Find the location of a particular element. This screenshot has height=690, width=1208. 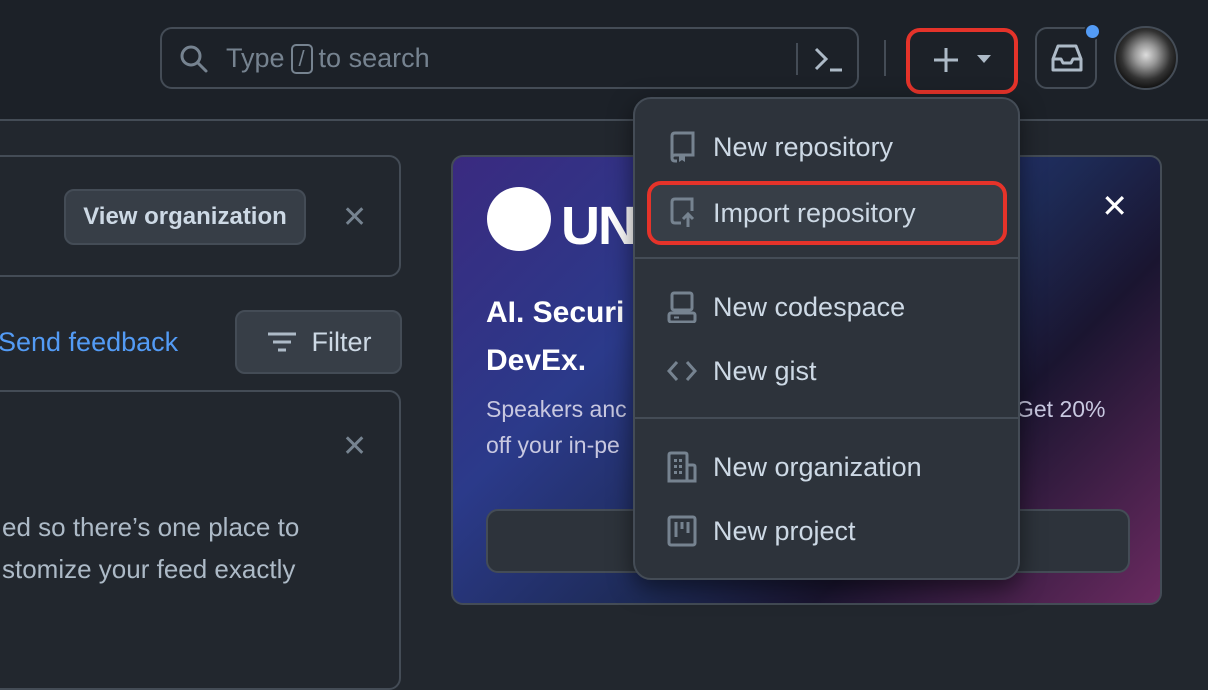

menu-item-new-repository: New repository is located at coordinates (827, 147).